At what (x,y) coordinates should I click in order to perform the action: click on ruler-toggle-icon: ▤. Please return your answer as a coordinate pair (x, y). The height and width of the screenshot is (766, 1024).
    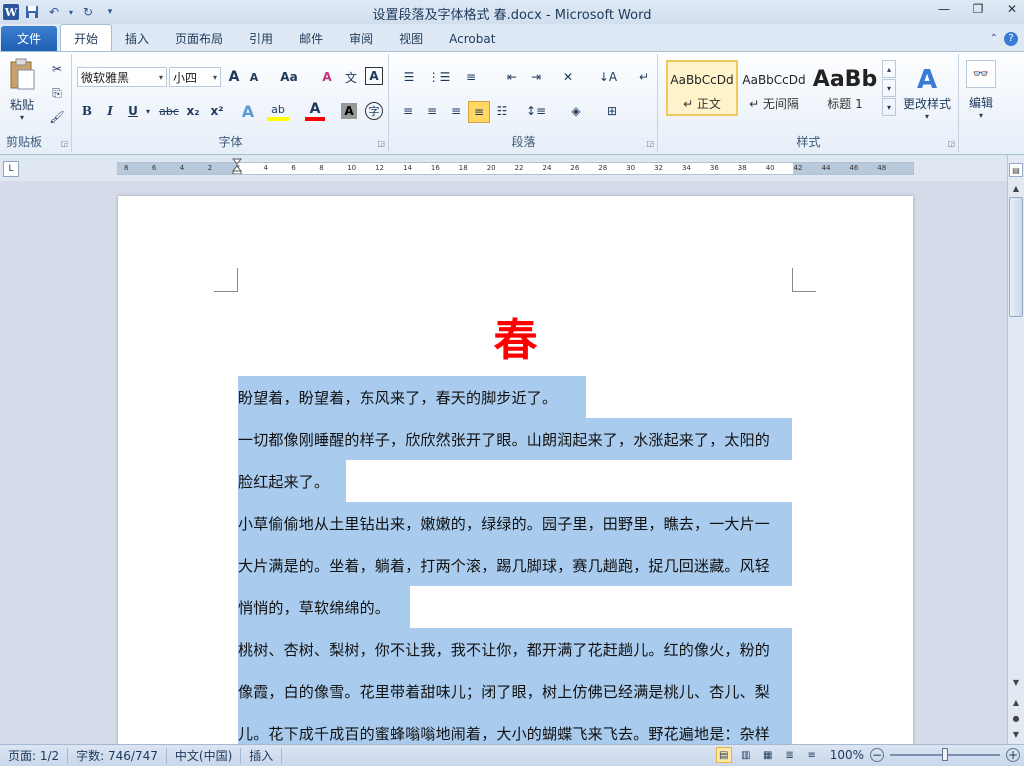
    Looking at the image, I should click on (1016, 170).